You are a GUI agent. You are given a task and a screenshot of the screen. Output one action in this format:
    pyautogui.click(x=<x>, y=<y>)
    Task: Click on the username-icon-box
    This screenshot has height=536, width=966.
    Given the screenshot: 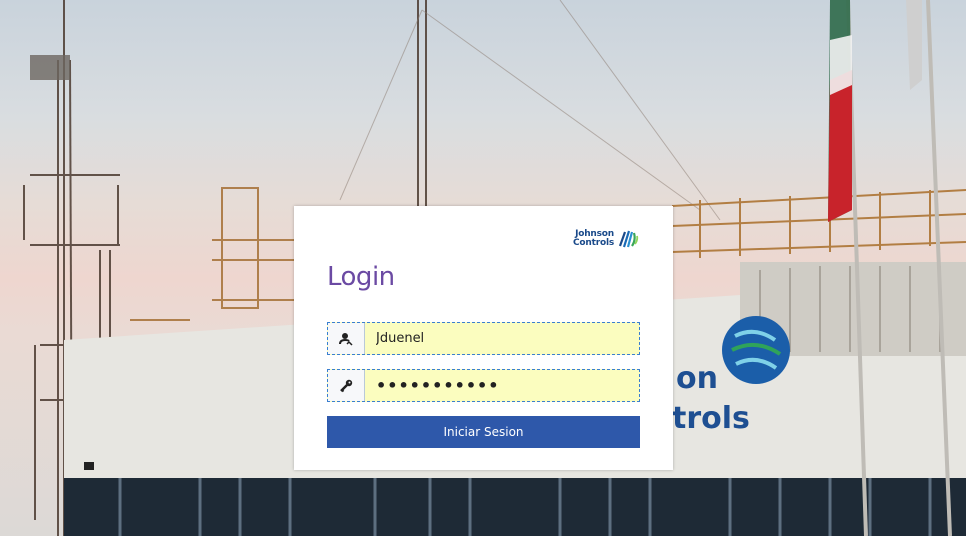 What is the action you would take?
    pyautogui.click(x=346, y=338)
    